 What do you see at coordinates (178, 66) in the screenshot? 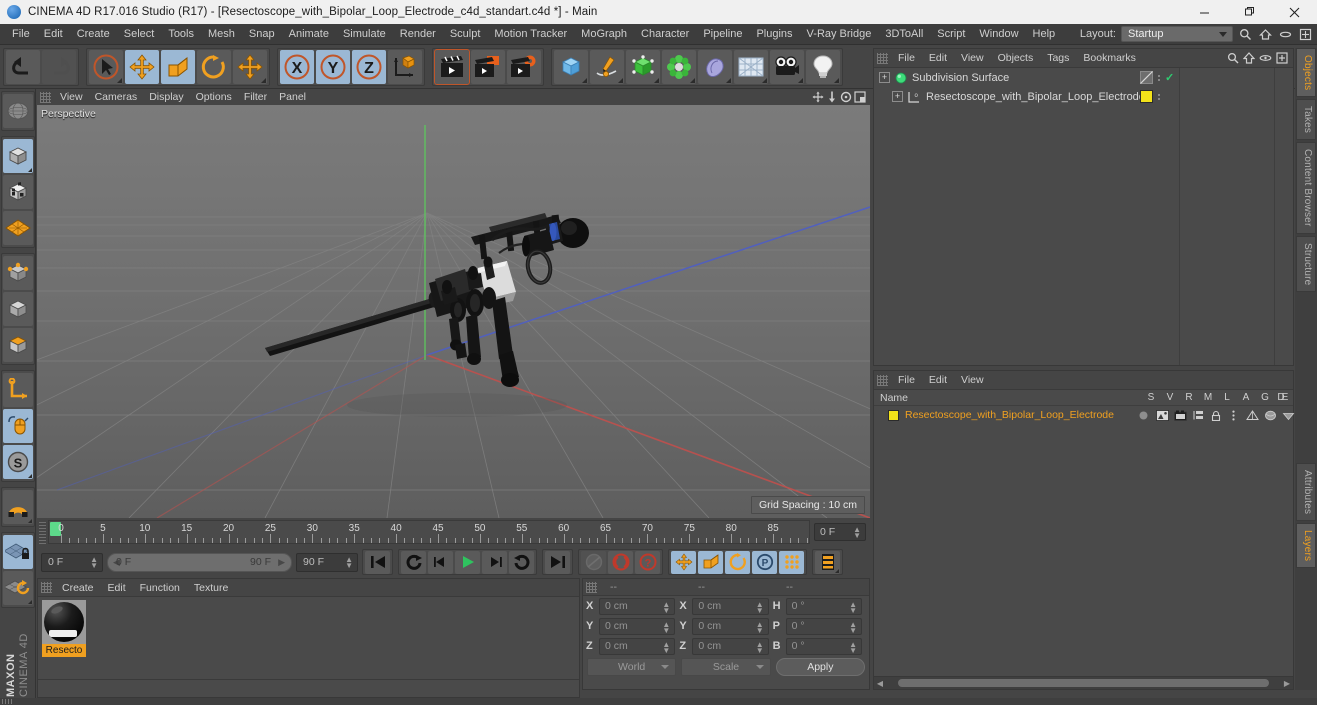
I see `scale-icon` at bounding box center [178, 66].